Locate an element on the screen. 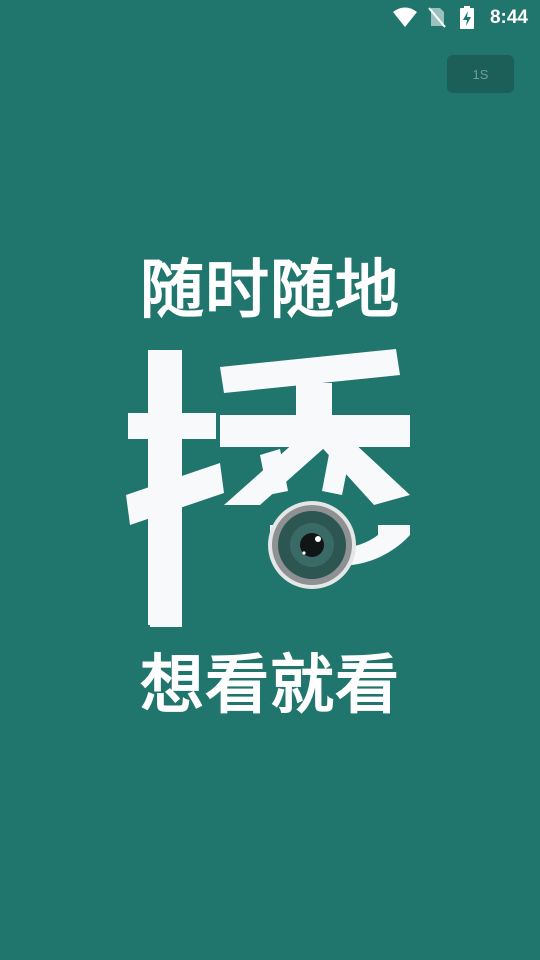 The image size is (540, 960). status-time: 8:44 is located at coordinates (508, 17).